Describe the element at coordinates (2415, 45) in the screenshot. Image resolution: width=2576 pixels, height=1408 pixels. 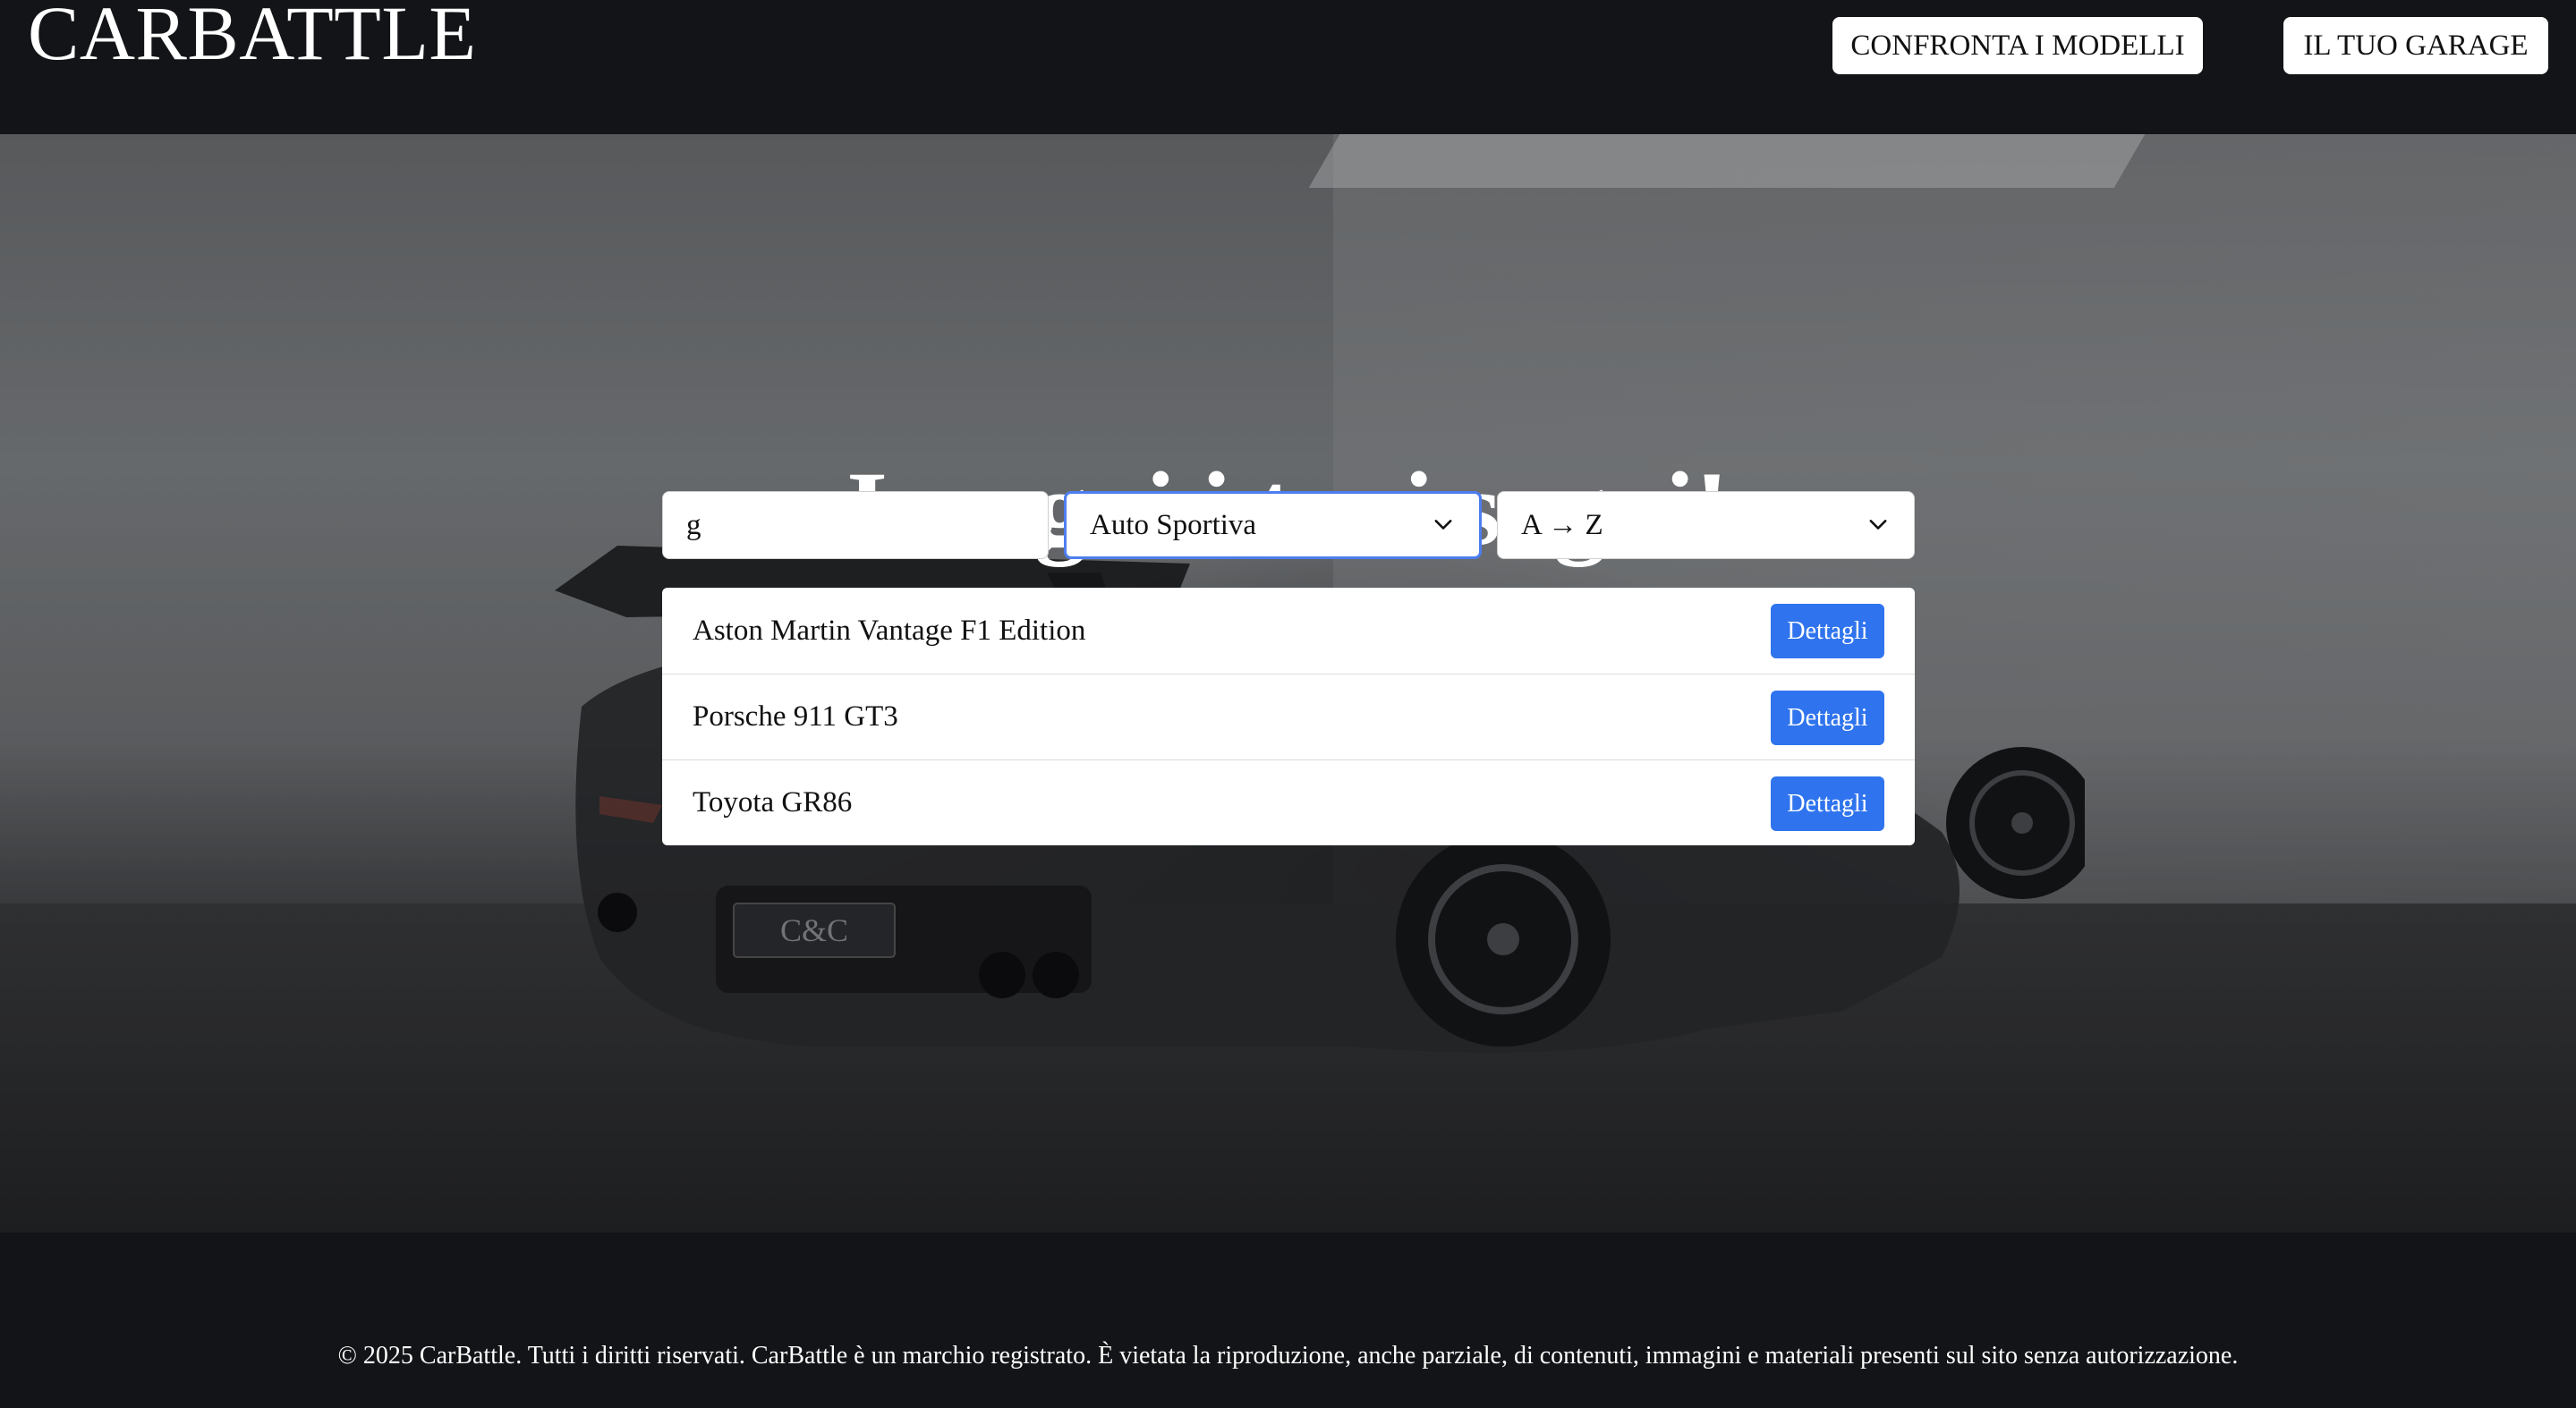
I see `your-garage-button: IL TUO GARAGE` at that location.